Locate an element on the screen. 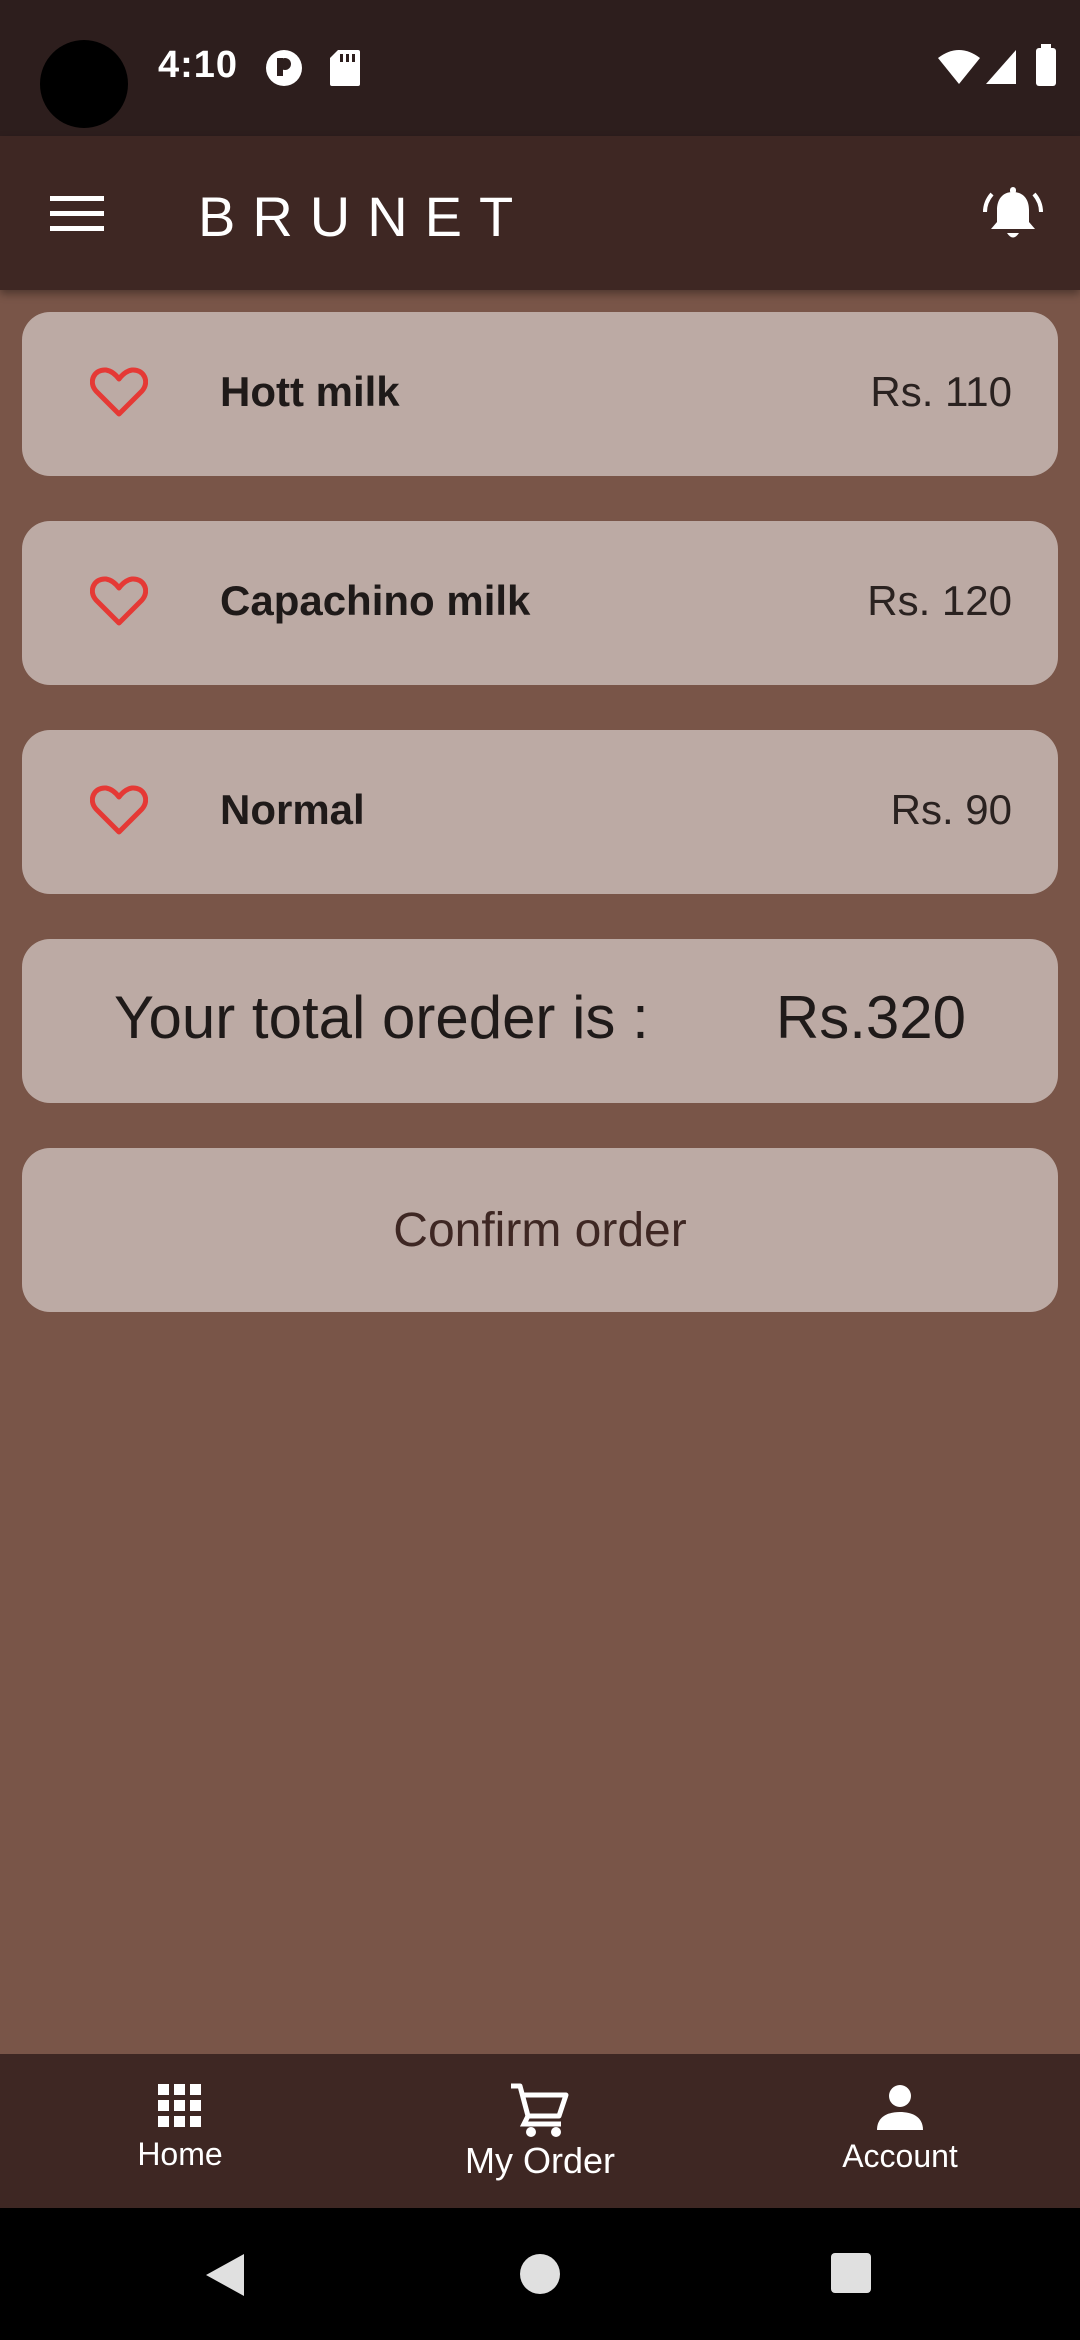  person-icon is located at coordinates (900, 2107).